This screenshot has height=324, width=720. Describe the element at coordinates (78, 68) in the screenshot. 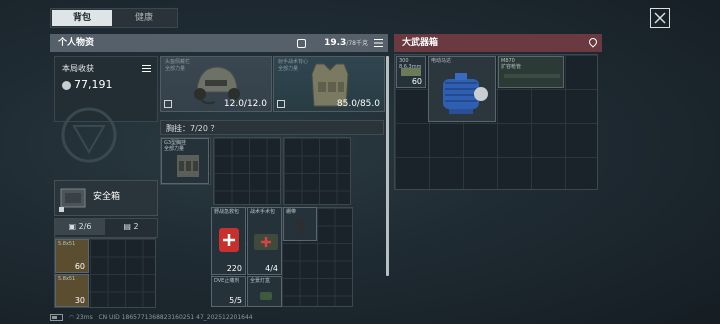

I see `raid-income-label: 本局收获` at that location.